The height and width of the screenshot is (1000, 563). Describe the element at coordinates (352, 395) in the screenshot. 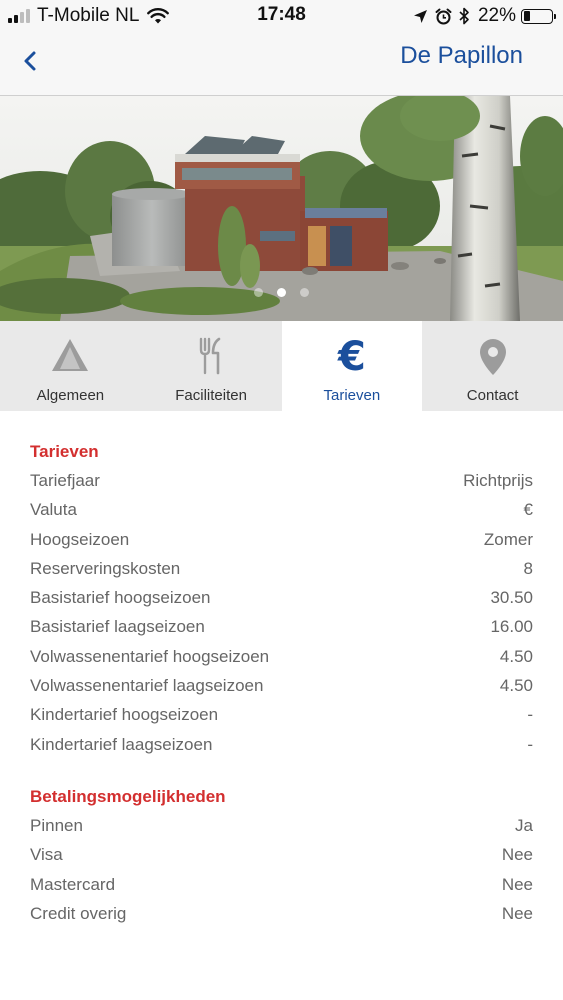

I see `tab-label: Tarieven` at that location.